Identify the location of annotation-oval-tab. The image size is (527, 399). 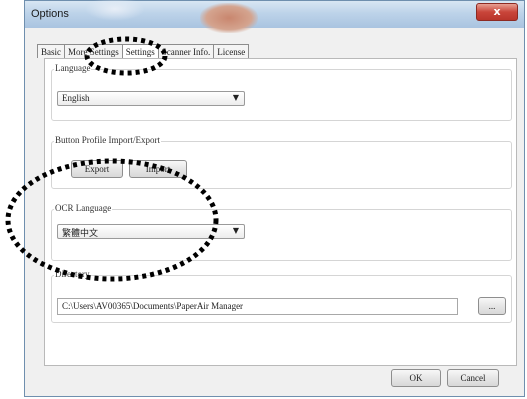
(126, 56).